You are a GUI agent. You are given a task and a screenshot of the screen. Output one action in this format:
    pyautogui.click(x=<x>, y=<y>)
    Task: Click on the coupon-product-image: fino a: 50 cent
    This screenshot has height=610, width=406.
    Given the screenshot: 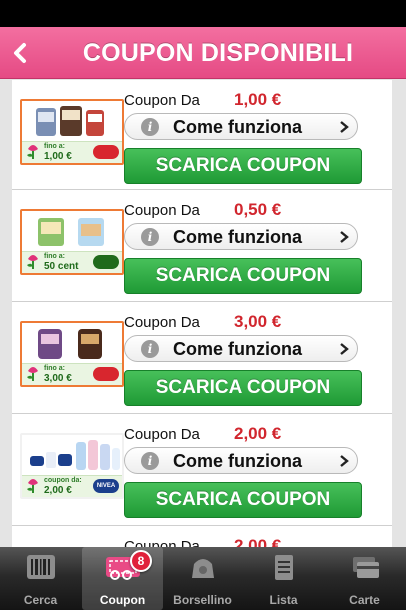 What is the action you would take?
    pyautogui.click(x=72, y=242)
    